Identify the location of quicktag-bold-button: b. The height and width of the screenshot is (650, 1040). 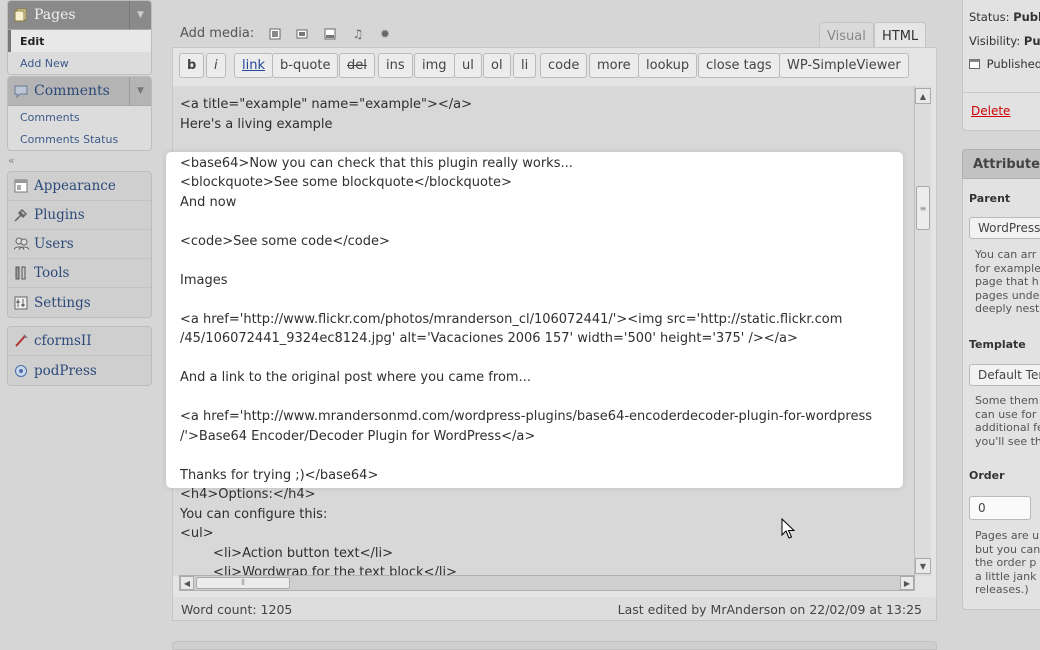
(192, 65).